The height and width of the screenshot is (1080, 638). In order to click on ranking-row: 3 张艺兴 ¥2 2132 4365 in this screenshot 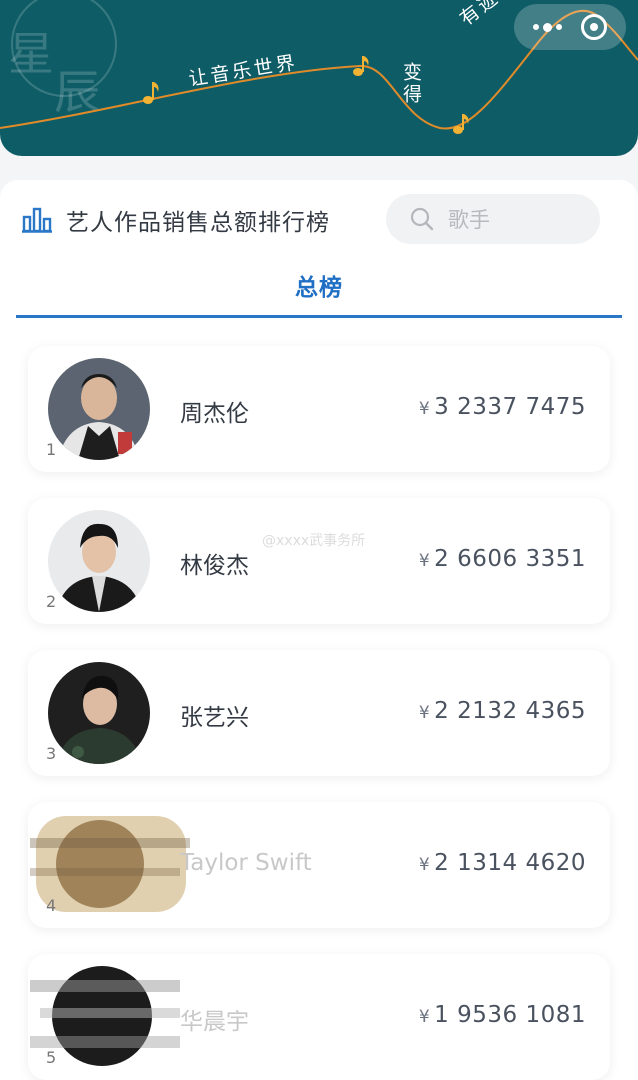, I will do `click(319, 713)`.